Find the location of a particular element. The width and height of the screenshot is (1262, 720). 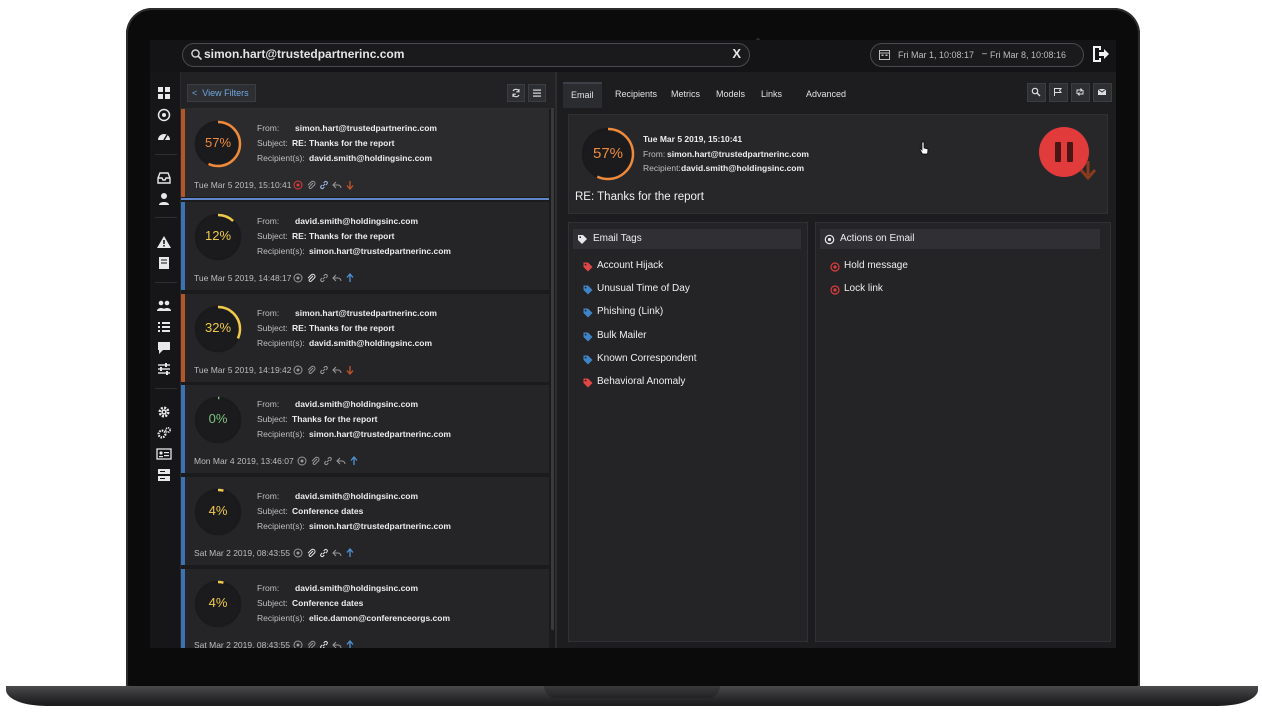

logout-icon is located at coordinates (1100, 54).